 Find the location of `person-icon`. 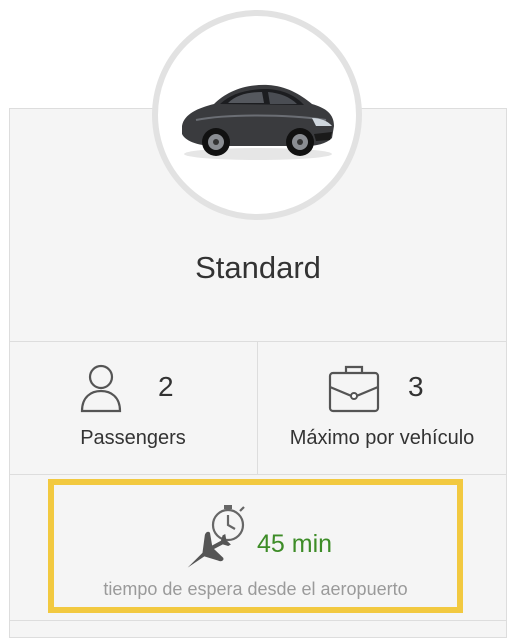

person-icon is located at coordinates (101, 390).